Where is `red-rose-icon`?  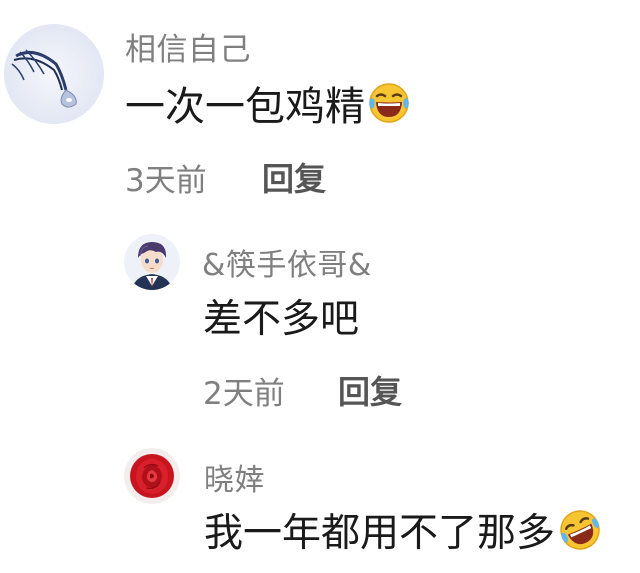
red-rose-icon is located at coordinates (152, 476).